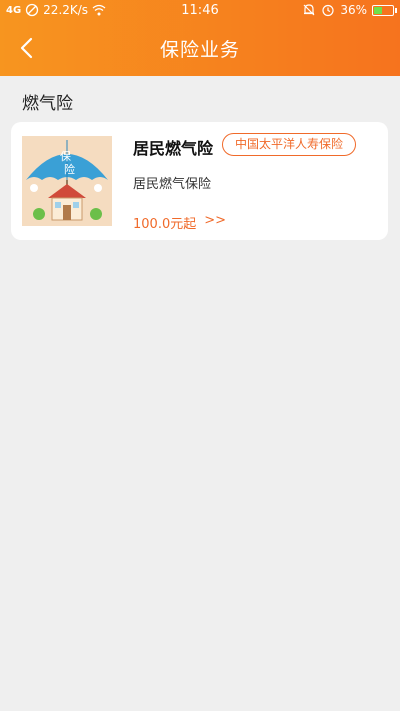 This screenshot has height=711, width=400. I want to click on battery-icon, so click(384, 10).